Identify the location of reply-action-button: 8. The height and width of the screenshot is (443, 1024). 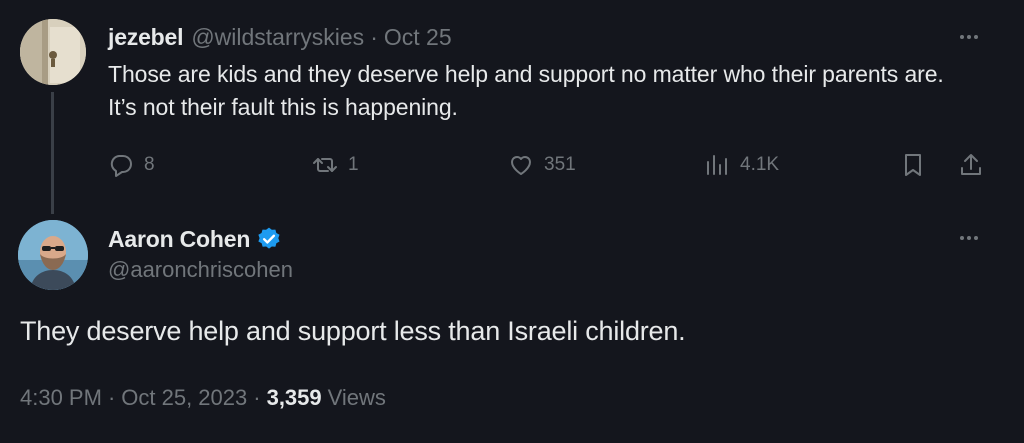
(131, 165).